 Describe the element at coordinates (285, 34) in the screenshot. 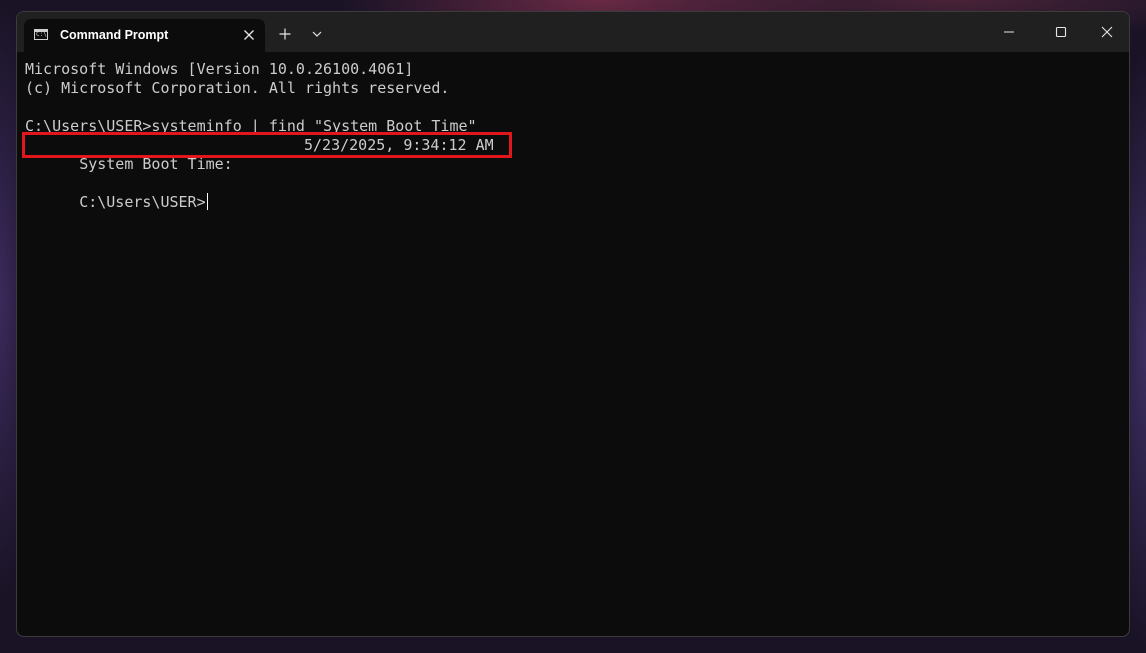

I see `plus-icon` at that location.